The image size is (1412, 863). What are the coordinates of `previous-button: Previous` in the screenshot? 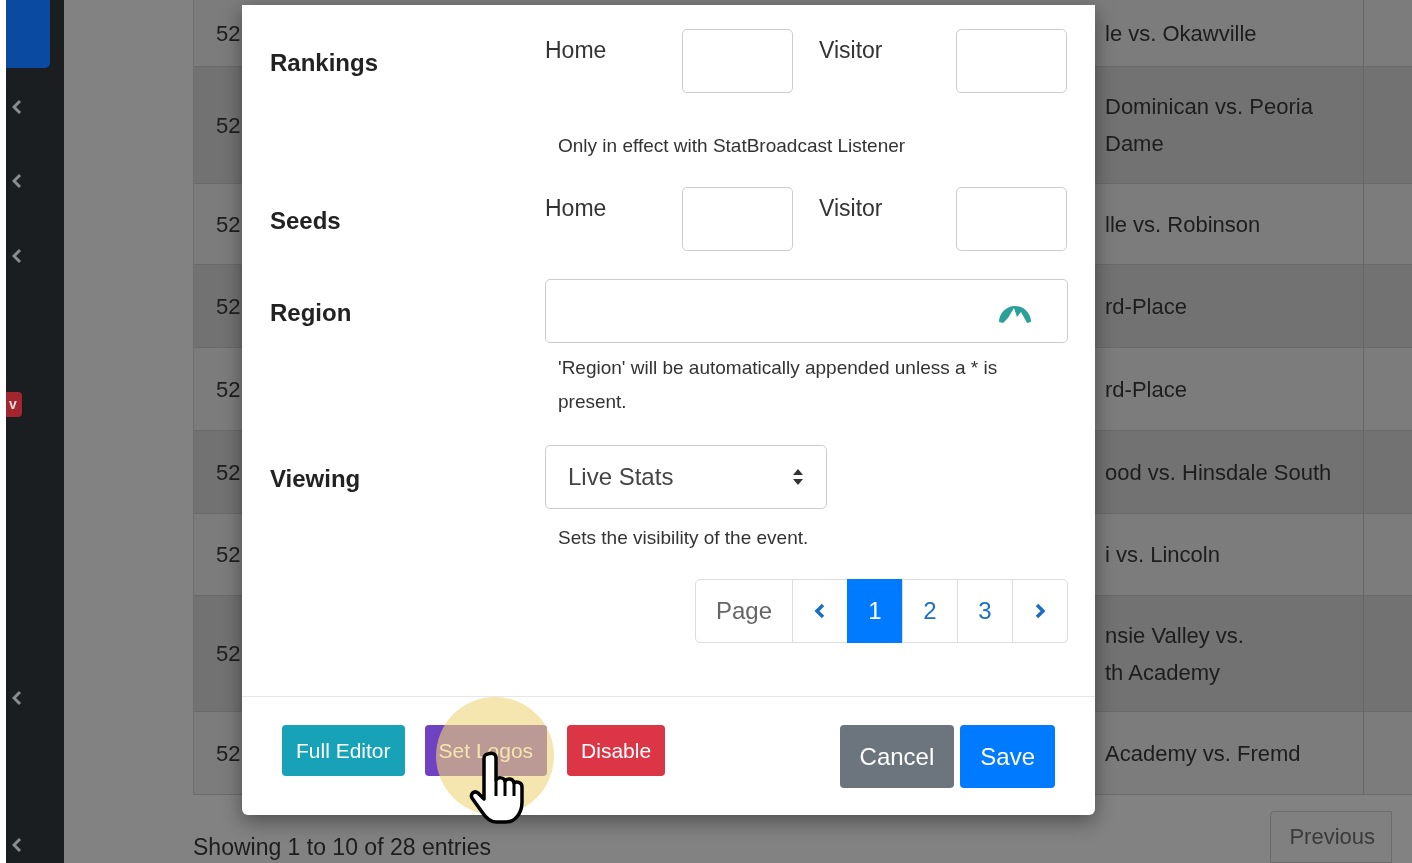 It's located at (1331, 837).